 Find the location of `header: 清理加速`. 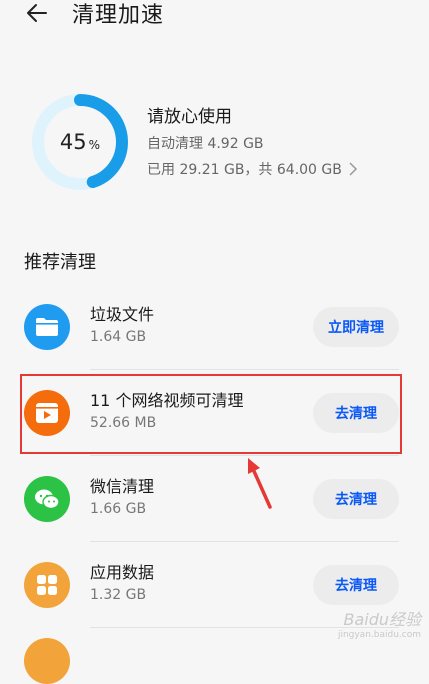

header: 清理加速 is located at coordinates (214, 16).